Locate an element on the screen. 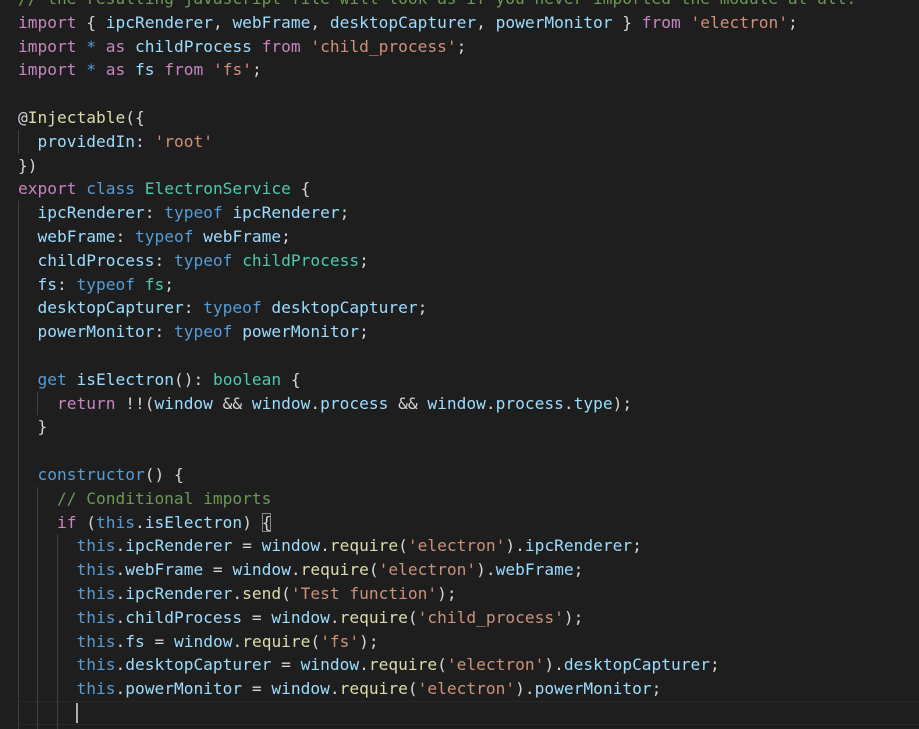  code-line: import * as fs from 'fs'; is located at coordinates (468, 70).